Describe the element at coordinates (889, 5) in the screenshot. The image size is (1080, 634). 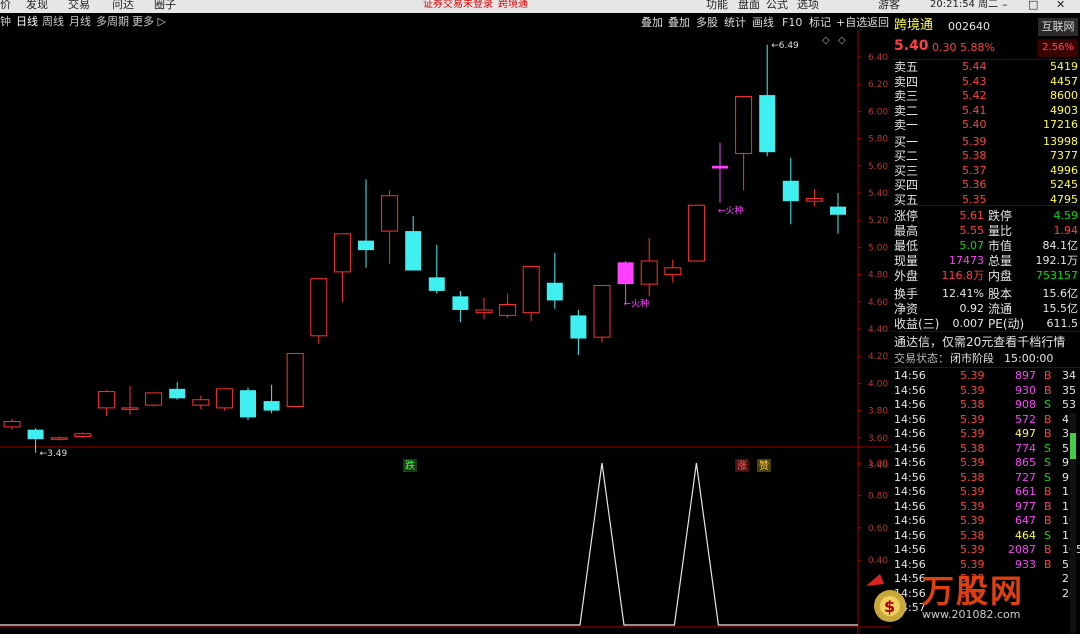
I see `menu-item-guest: 游客` at that location.